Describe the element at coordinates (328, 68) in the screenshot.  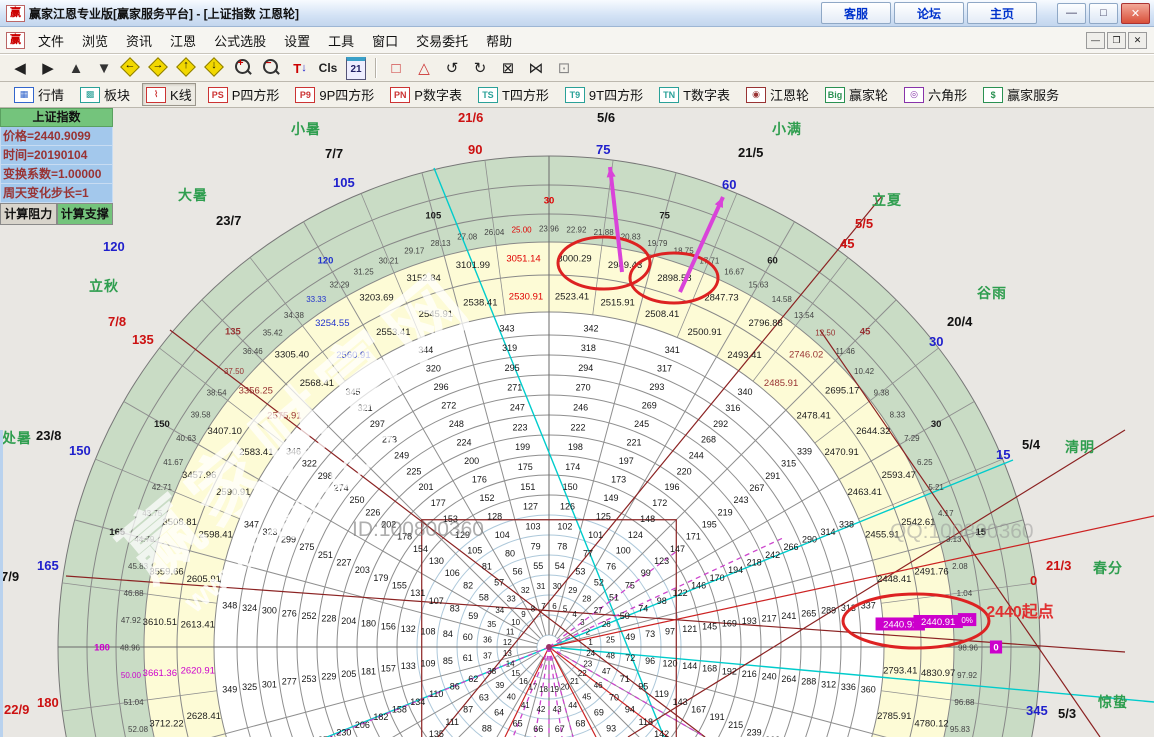
I see `cls-button: Cls` at that location.